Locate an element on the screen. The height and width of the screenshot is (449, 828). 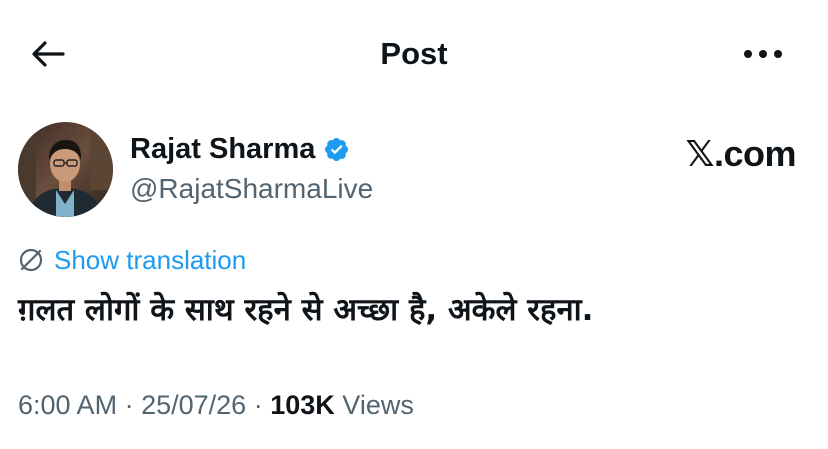
post-meta: 6:00 AM · 25/07/26 · 103K Views is located at coordinates (216, 405).